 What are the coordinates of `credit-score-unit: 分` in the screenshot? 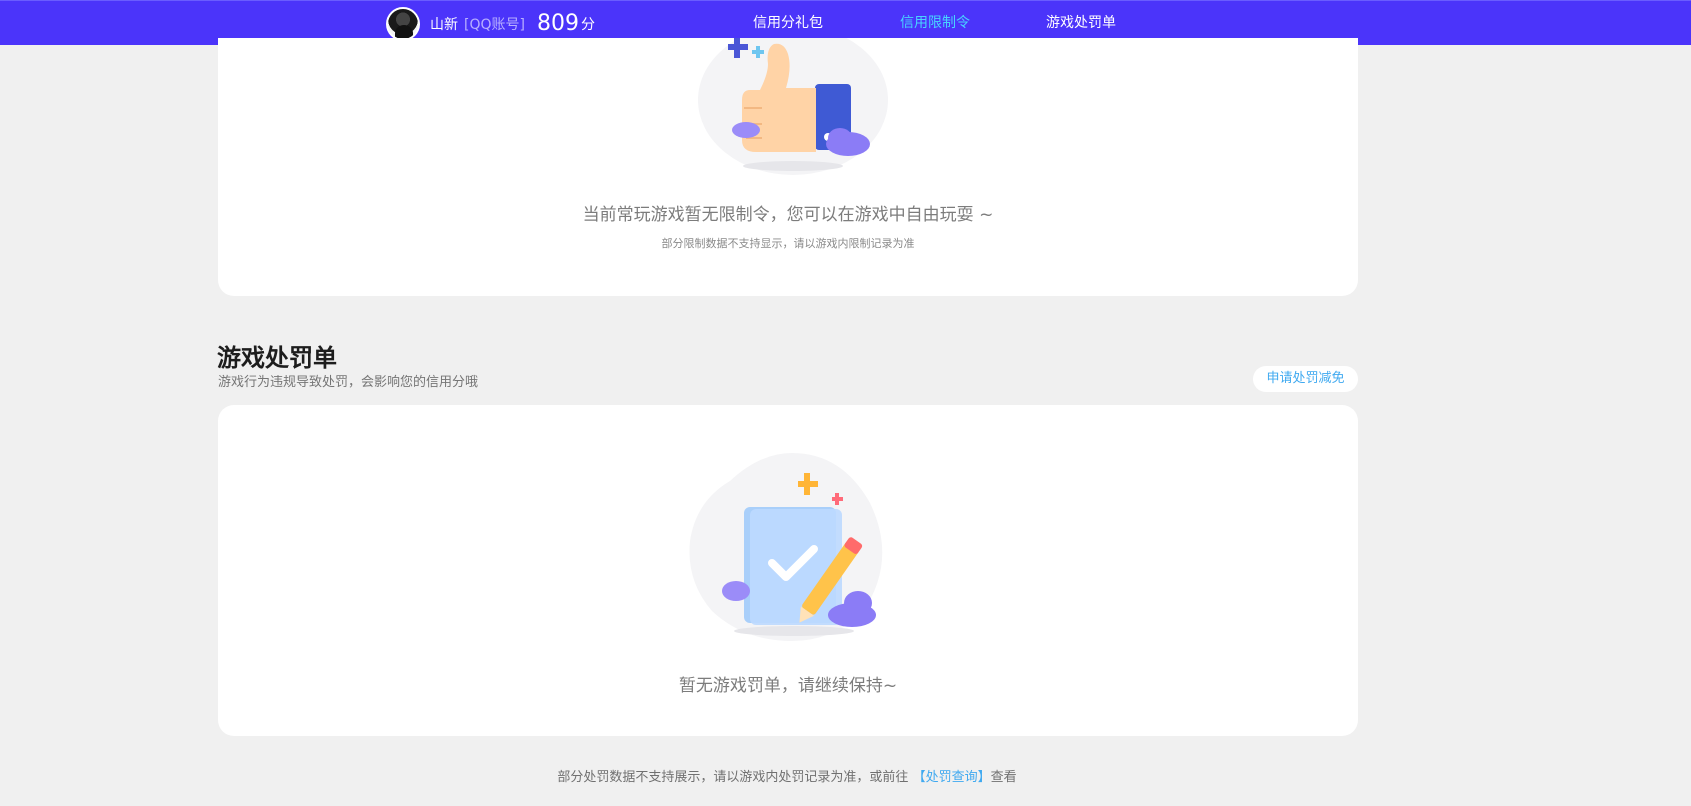 It's located at (587, 24).